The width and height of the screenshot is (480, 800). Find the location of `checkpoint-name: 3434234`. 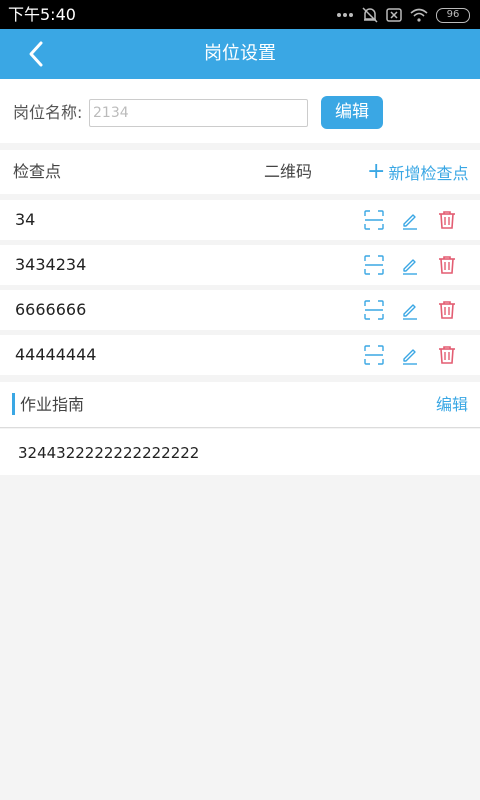

checkpoint-name: 3434234 is located at coordinates (51, 264).